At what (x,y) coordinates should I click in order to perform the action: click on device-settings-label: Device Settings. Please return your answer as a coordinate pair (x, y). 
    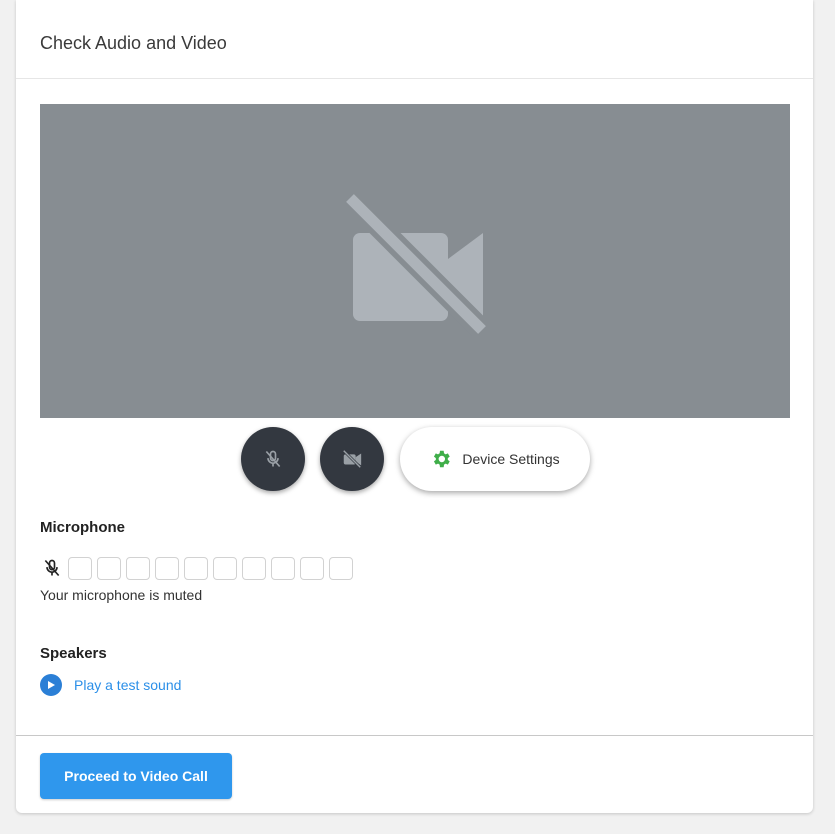
    Looking at the image, I should click on (511, 459).